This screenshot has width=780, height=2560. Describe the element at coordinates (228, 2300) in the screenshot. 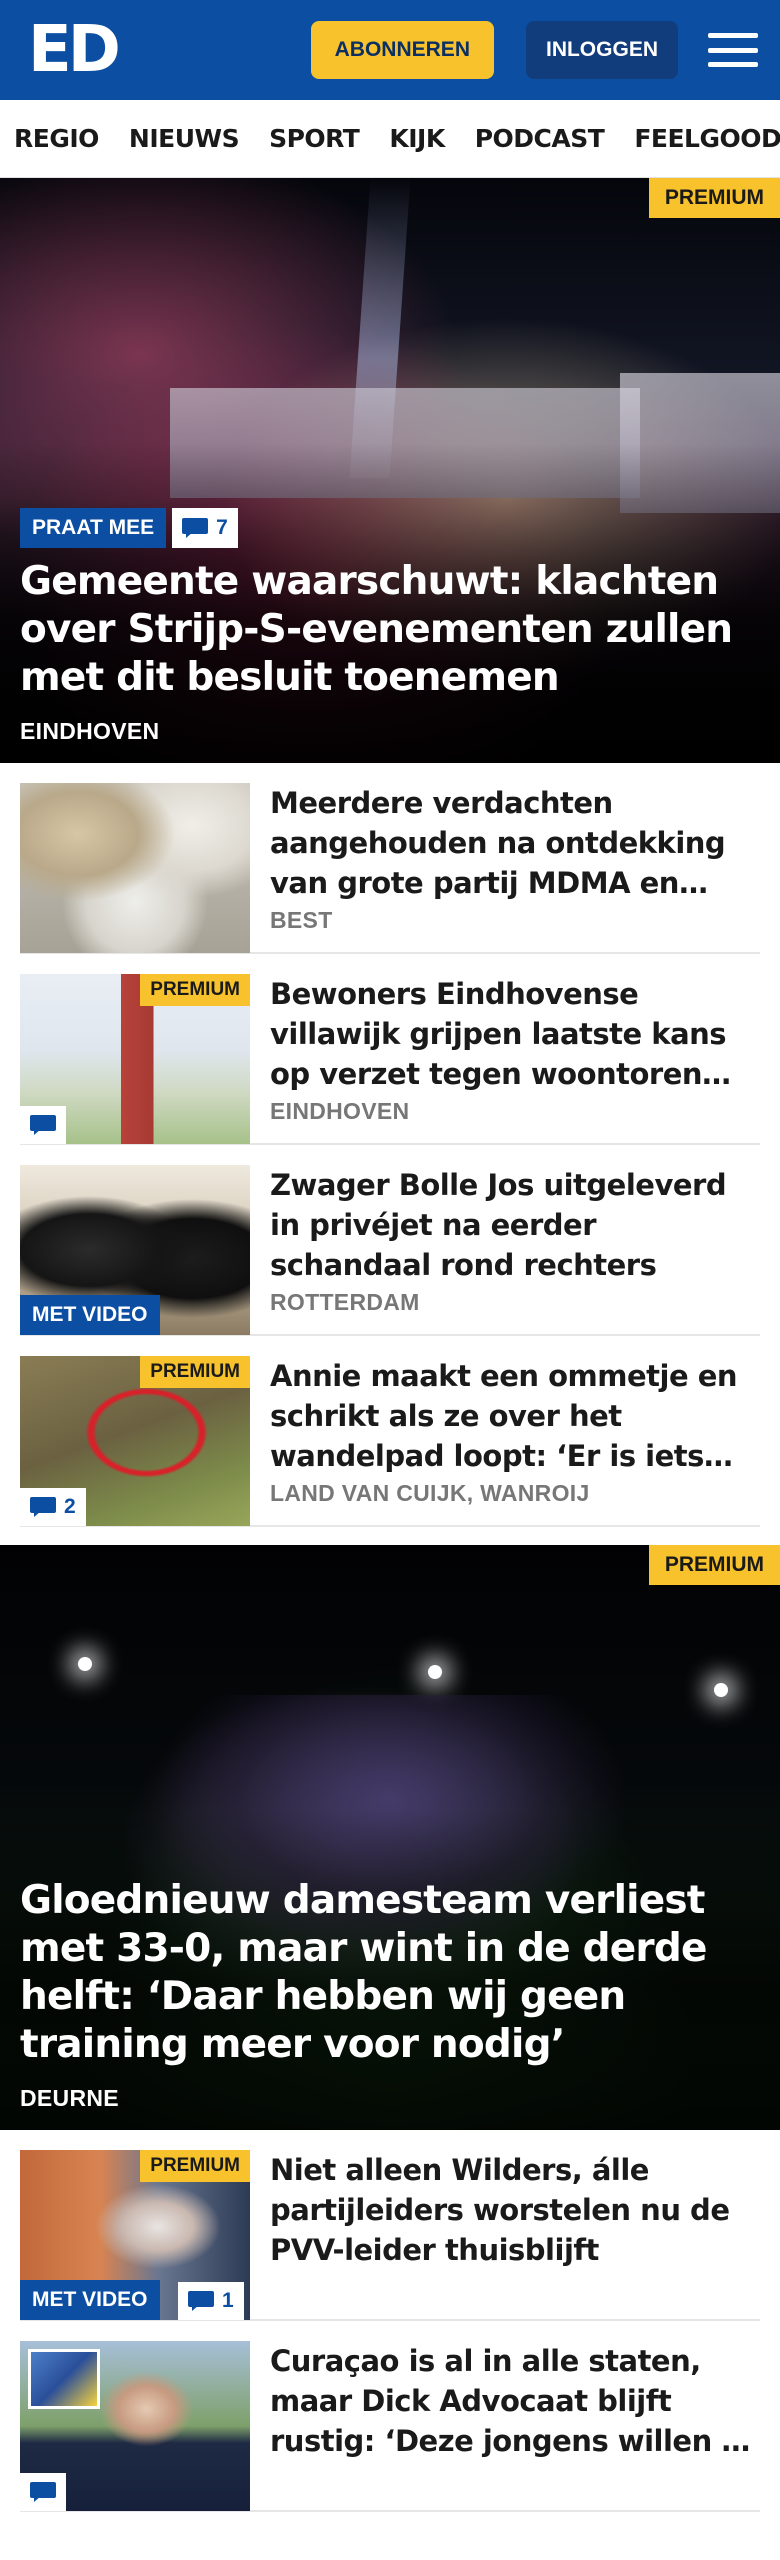

I see `comment-count: 1` at that location.